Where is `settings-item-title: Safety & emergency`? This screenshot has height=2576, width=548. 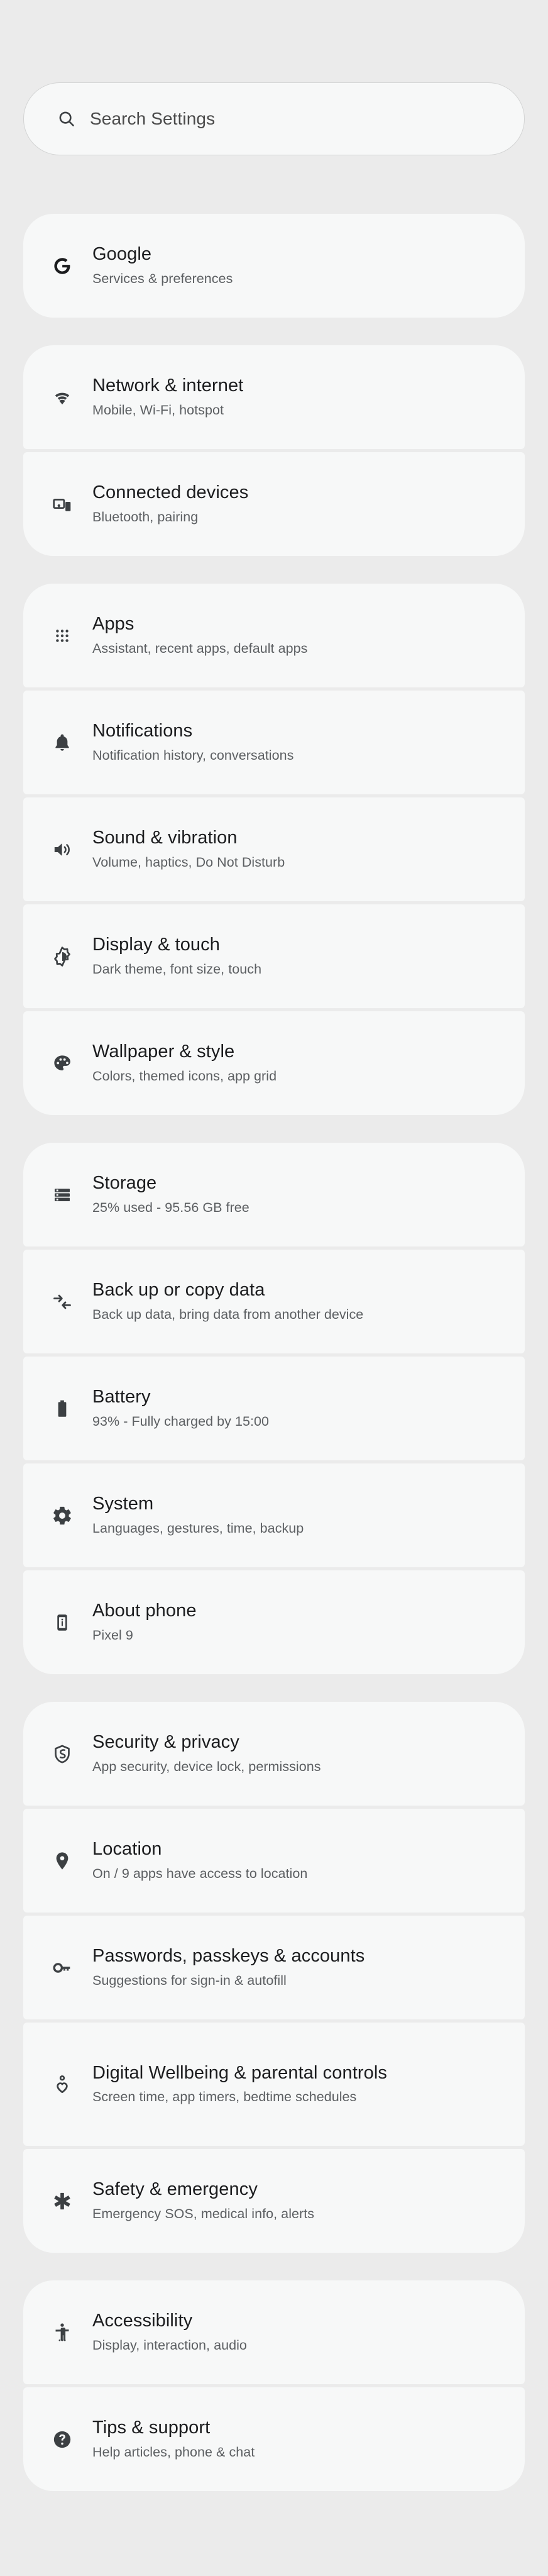 settings-item-title: Safety & emergency is located at coordinates (175, 2189).